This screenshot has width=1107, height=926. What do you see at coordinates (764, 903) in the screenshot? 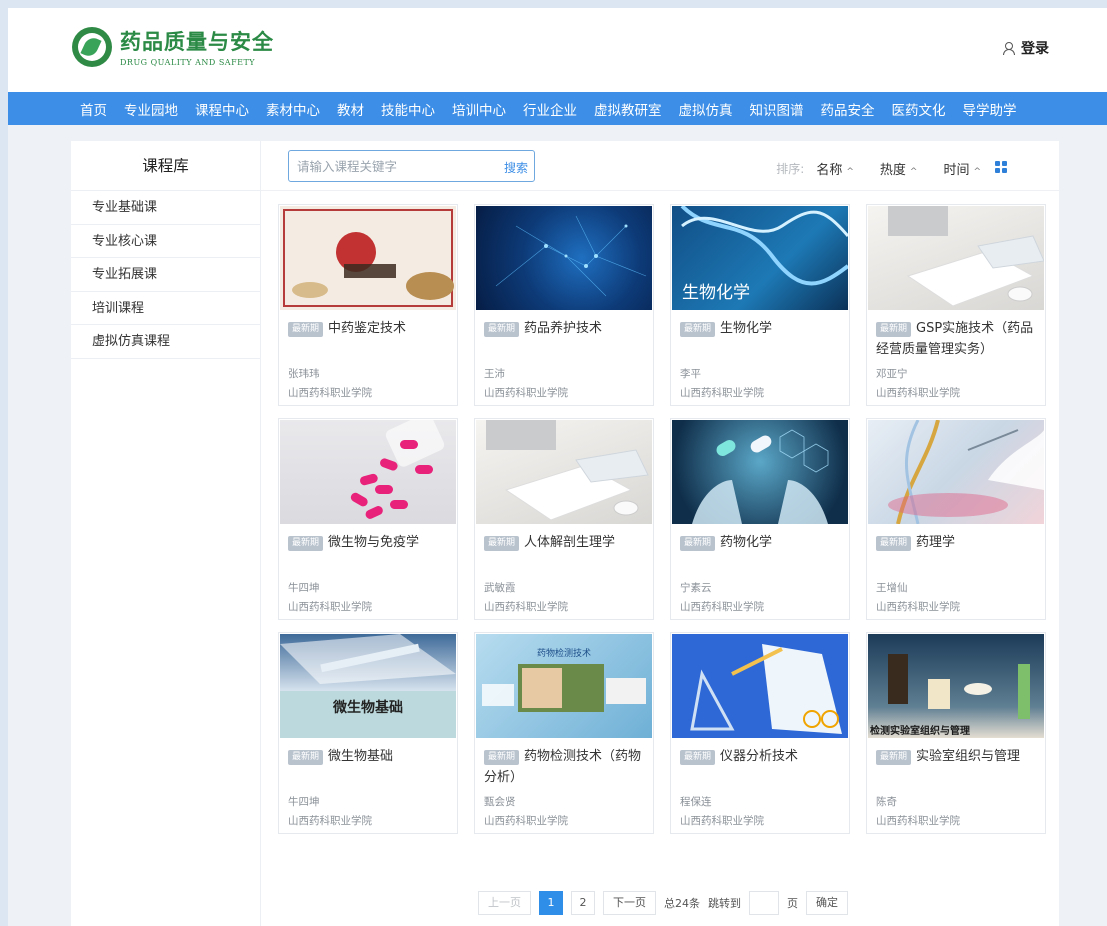
I see `jump-page-input` at bounding box center [764, 903].